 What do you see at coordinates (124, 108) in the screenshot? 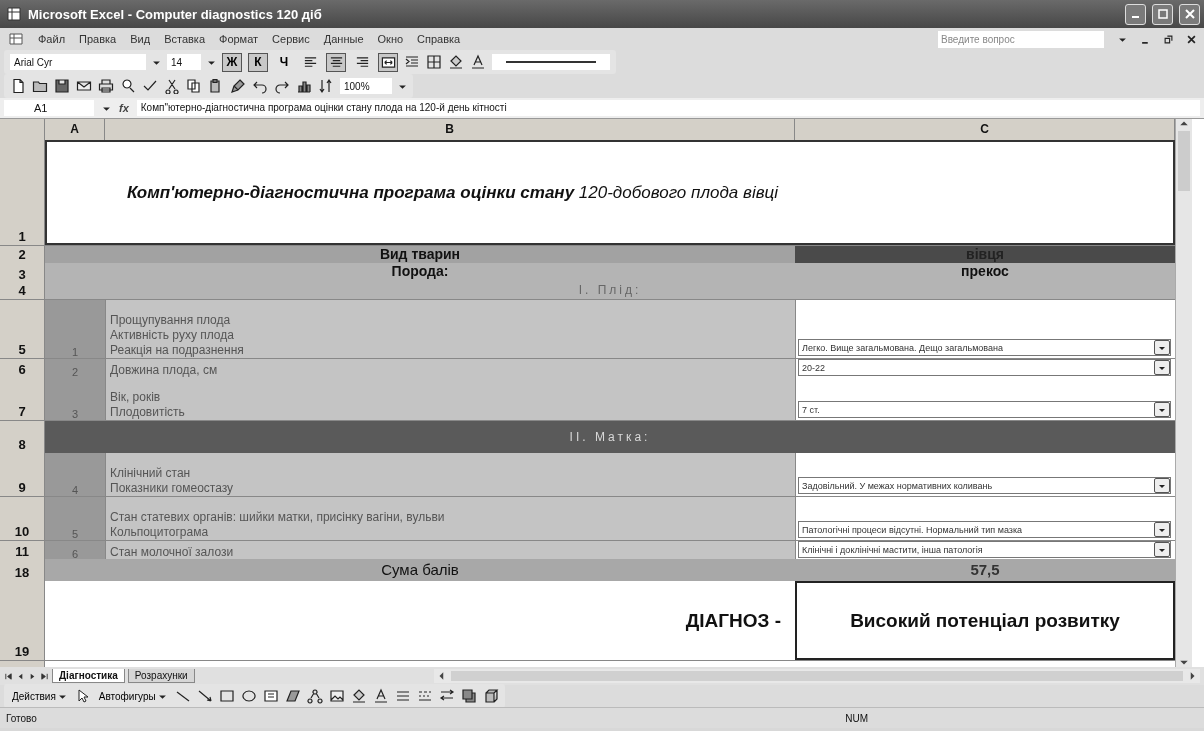
I see `function-button: fx` at bounding box center [124, 108].